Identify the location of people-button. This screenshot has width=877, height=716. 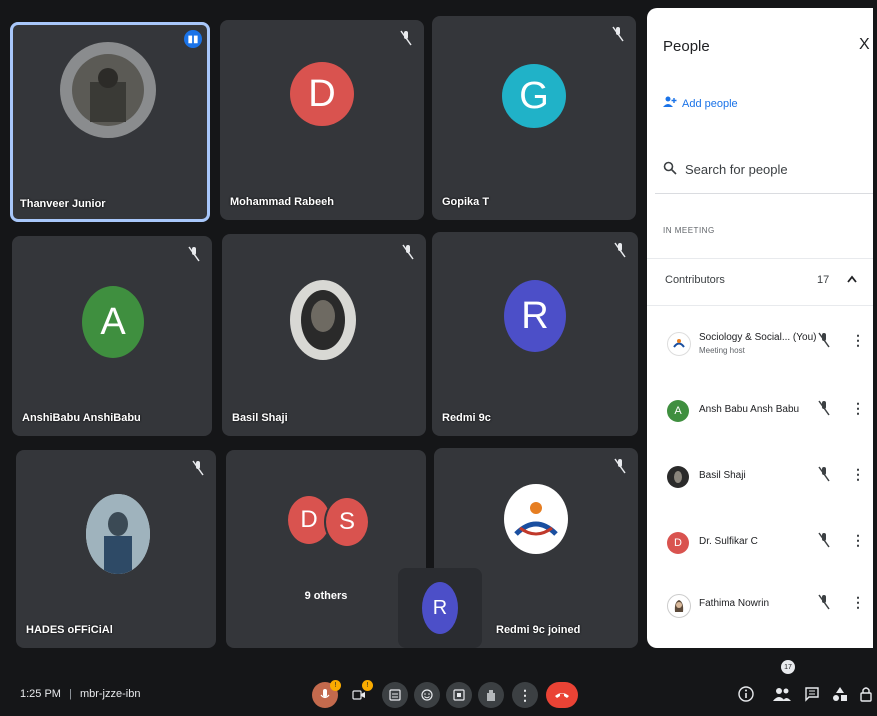
(782, 694).